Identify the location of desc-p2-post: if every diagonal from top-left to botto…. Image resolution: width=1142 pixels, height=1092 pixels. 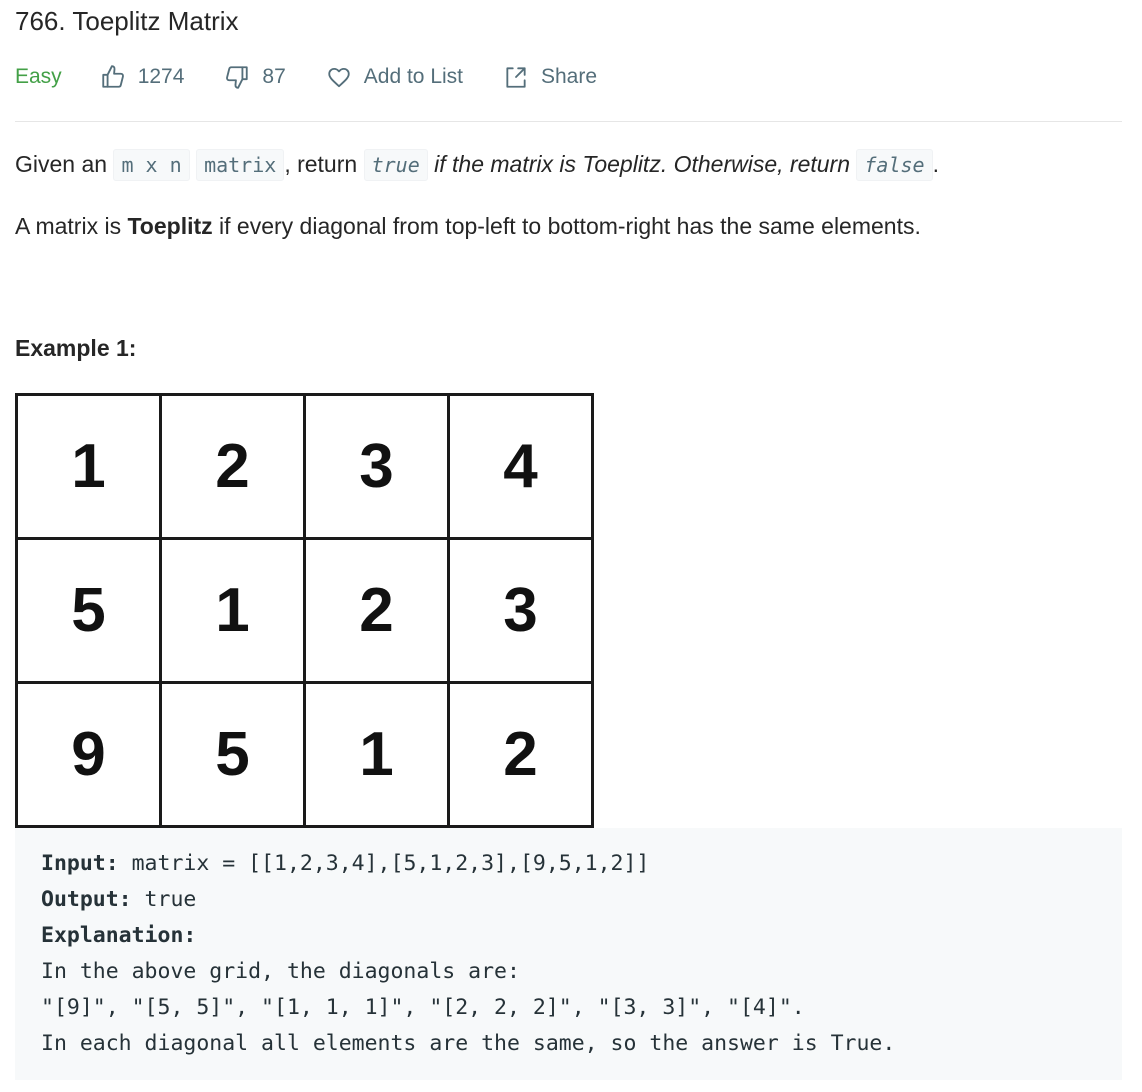
(566, 226).